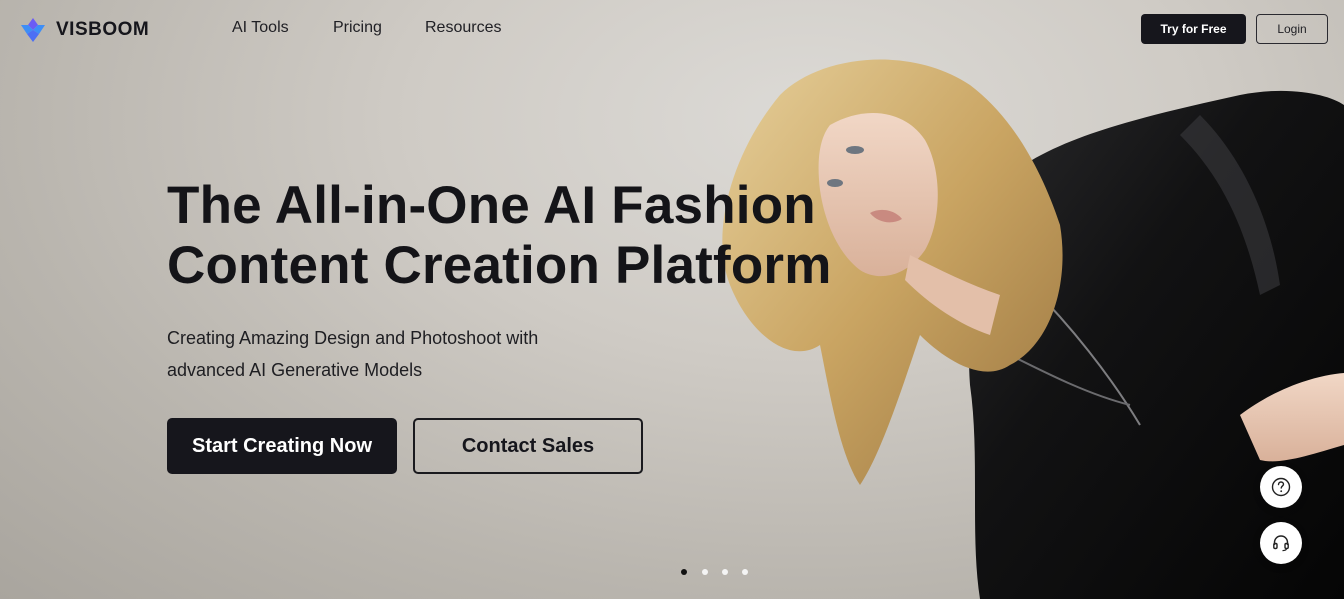 Image resolution: width=1344 pixels, height=599 pixels. I want to click on headset-icon, so click(1281, 543).